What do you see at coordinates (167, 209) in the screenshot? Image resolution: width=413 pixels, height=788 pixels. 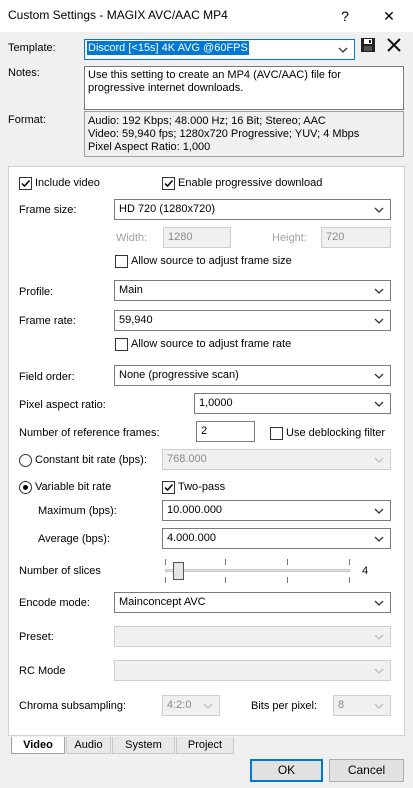 I see `frame-size-value: HD 720 (1280x720)` at bounding box center [167, 209].